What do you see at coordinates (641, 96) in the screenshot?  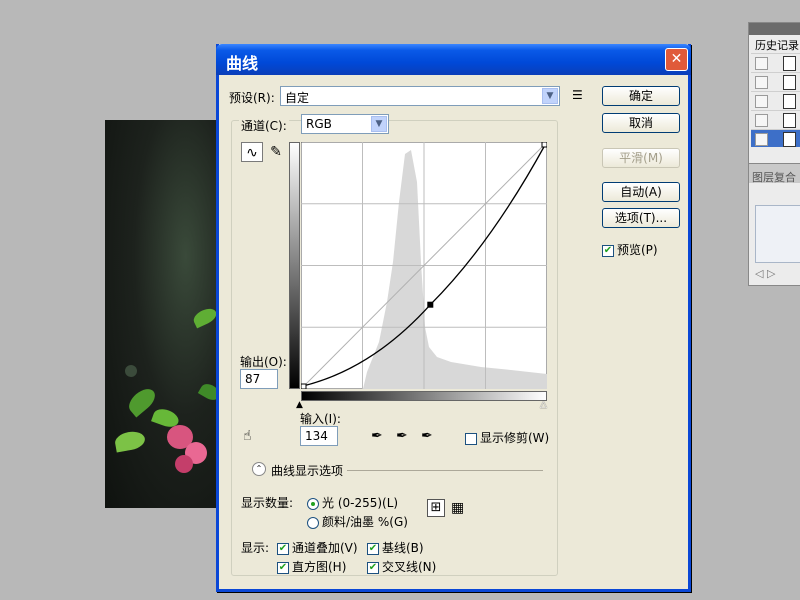 I see `ok-button: 确定` at bounding box center [641, 96].